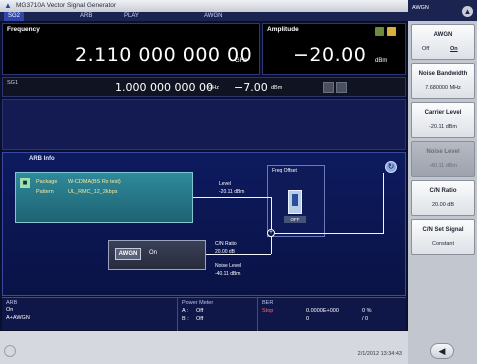  Describe the element at coordinates (283, 29) in the screenshot. I see `amplitude-label: Amplitude` at that location.